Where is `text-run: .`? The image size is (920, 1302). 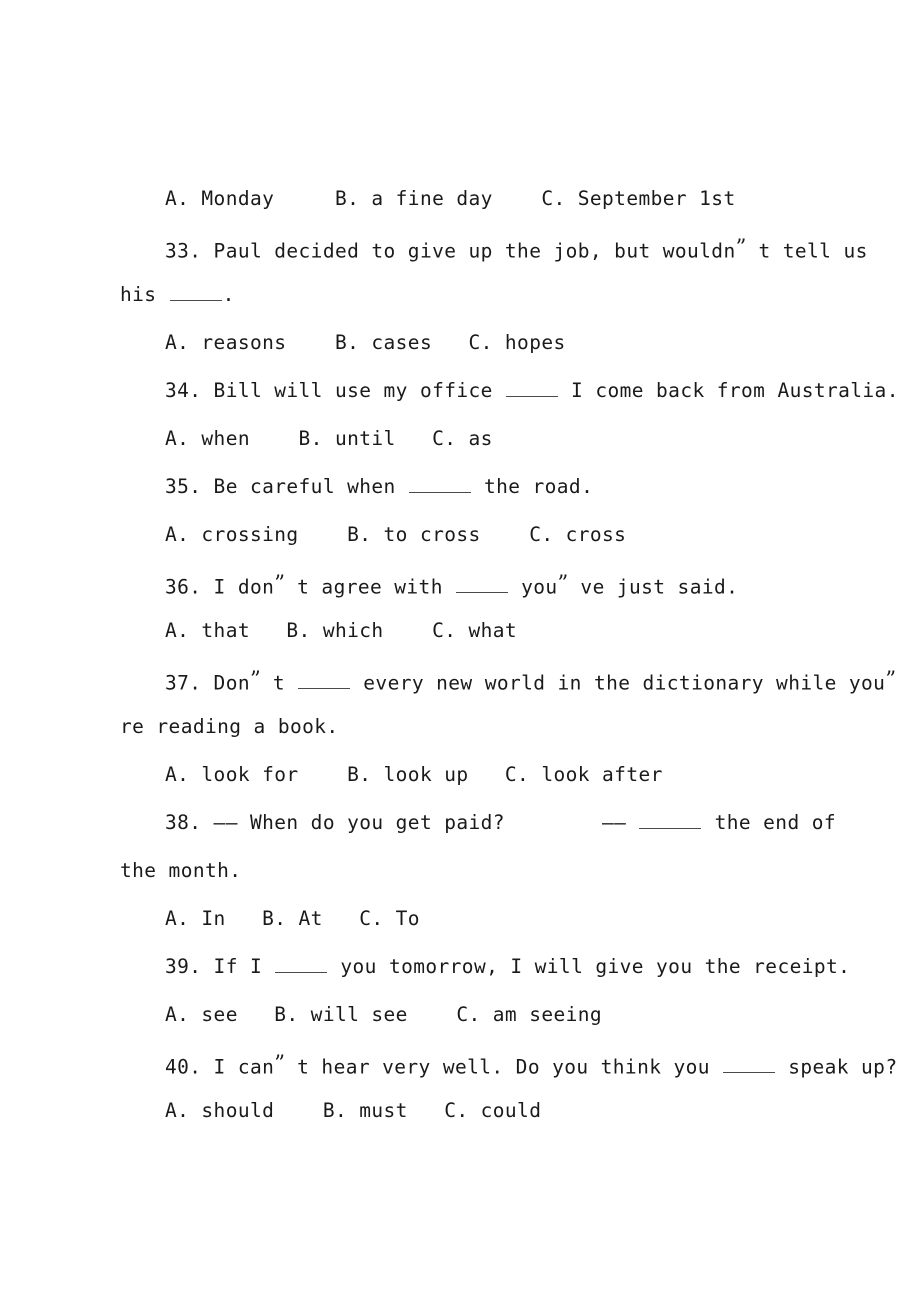
text-run: . is located at coordinates (228, 294).